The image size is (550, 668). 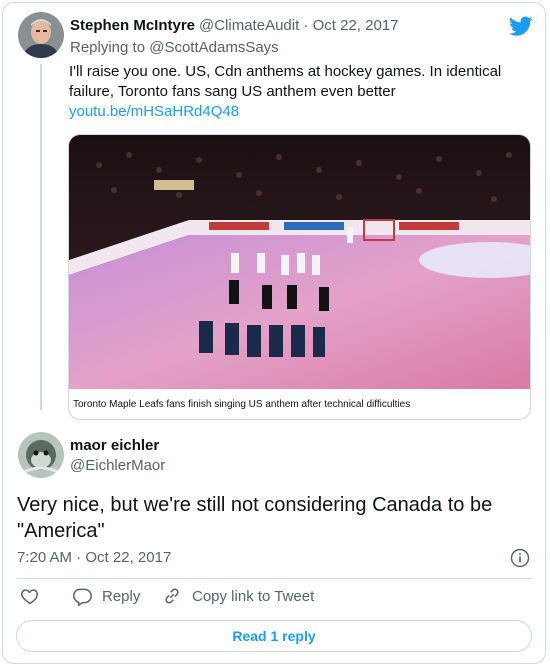 What do you see at coordinates (117, 466) in the screenshot?
I see `author-handle: @EichlerMaor` at bounding box center [117, 466].